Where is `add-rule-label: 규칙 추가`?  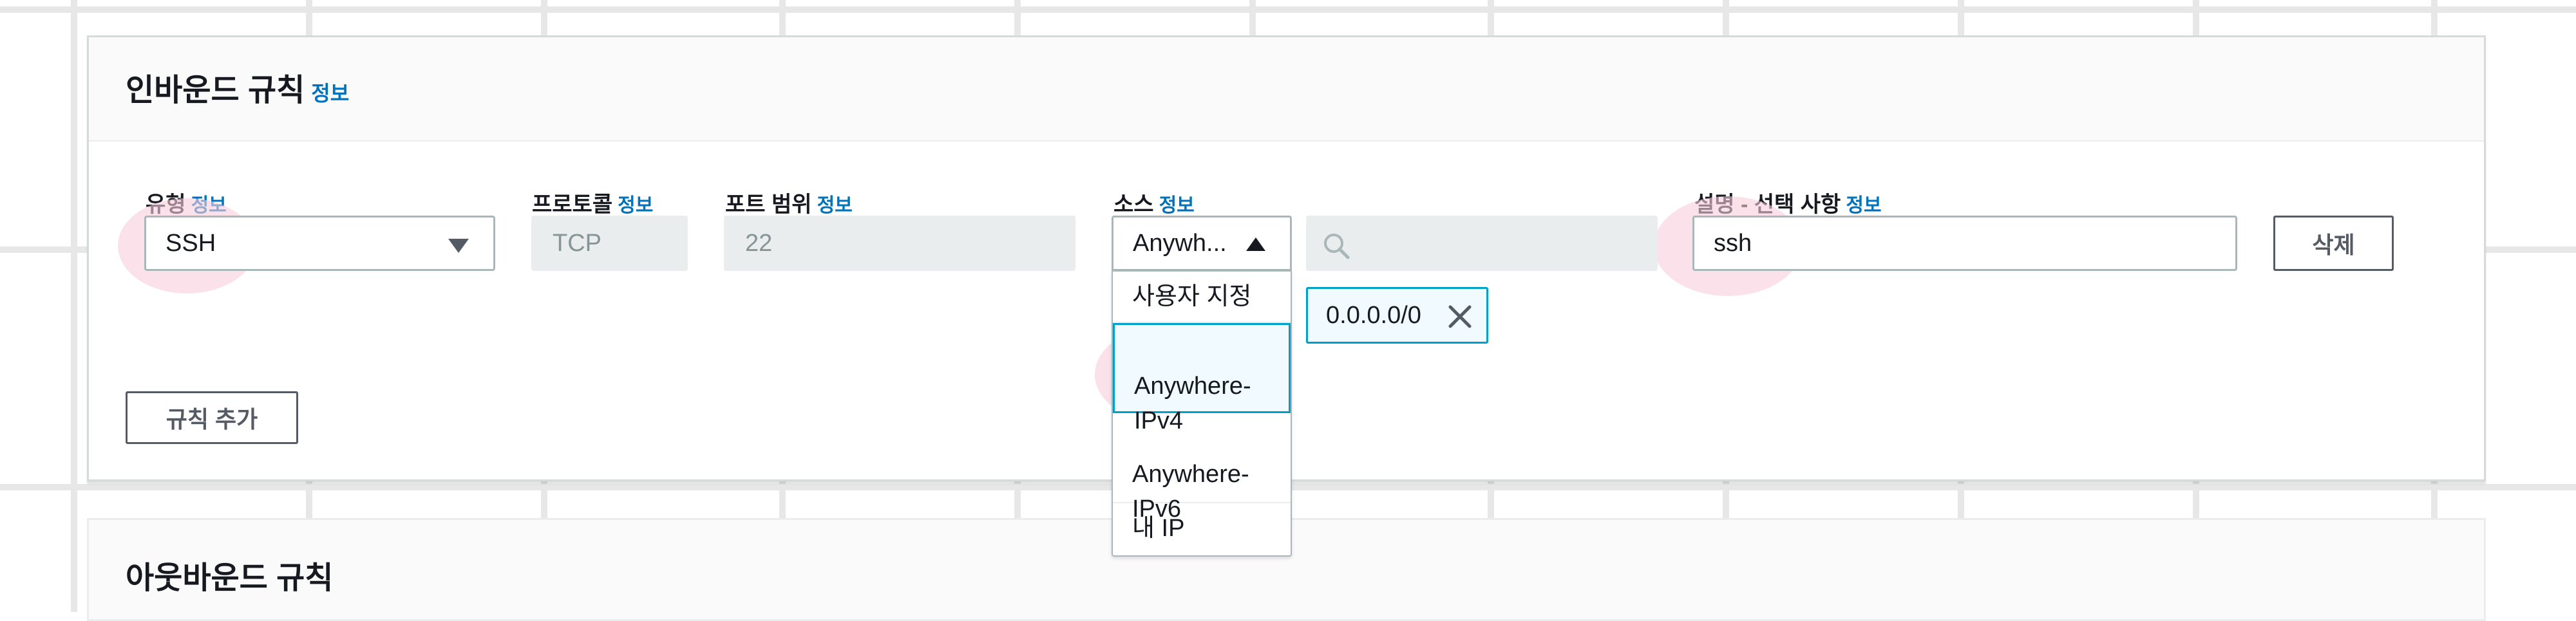 add-rule-label: 규칙 추가 is located at coordinates (212, 419).